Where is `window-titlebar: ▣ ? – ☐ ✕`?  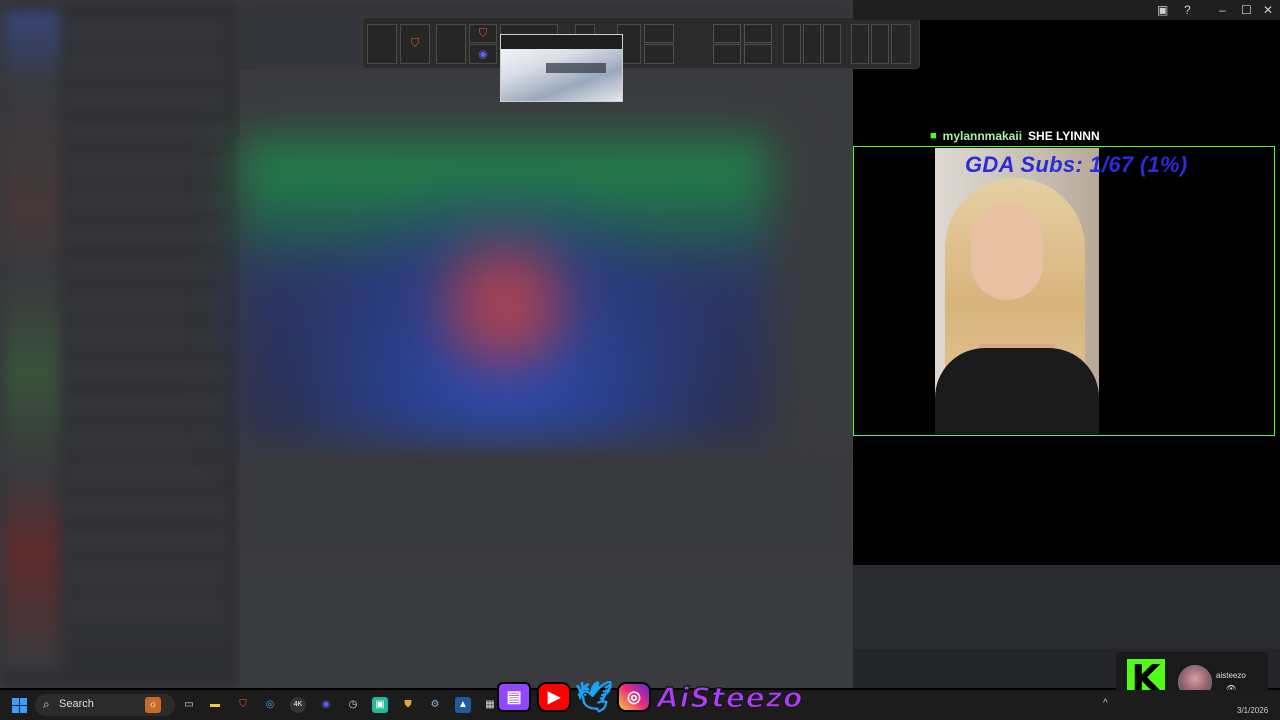
window-titlebar: ▣ ? – ☐ ✕ is located at coordinates (1066, 10).